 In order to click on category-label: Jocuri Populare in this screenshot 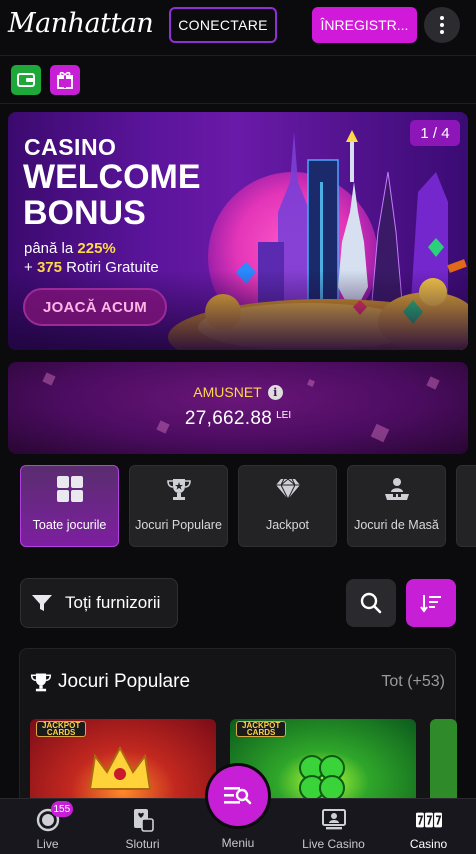, I will do `click(178, 525)`.